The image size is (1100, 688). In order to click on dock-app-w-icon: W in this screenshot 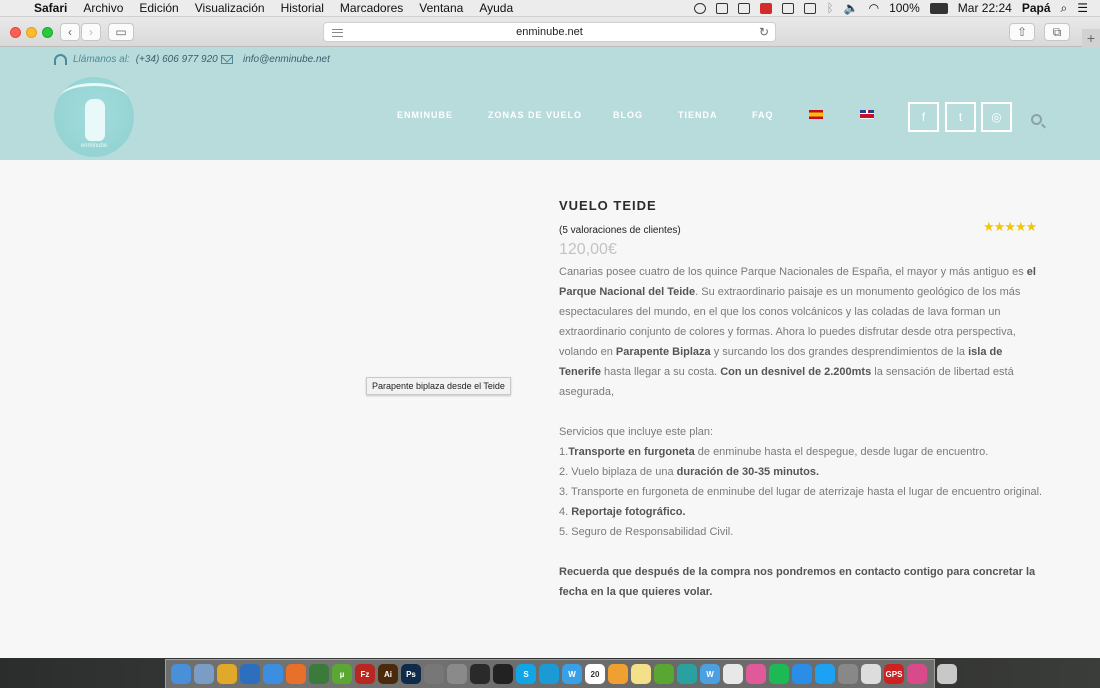, I will do `click(572, 674)`.